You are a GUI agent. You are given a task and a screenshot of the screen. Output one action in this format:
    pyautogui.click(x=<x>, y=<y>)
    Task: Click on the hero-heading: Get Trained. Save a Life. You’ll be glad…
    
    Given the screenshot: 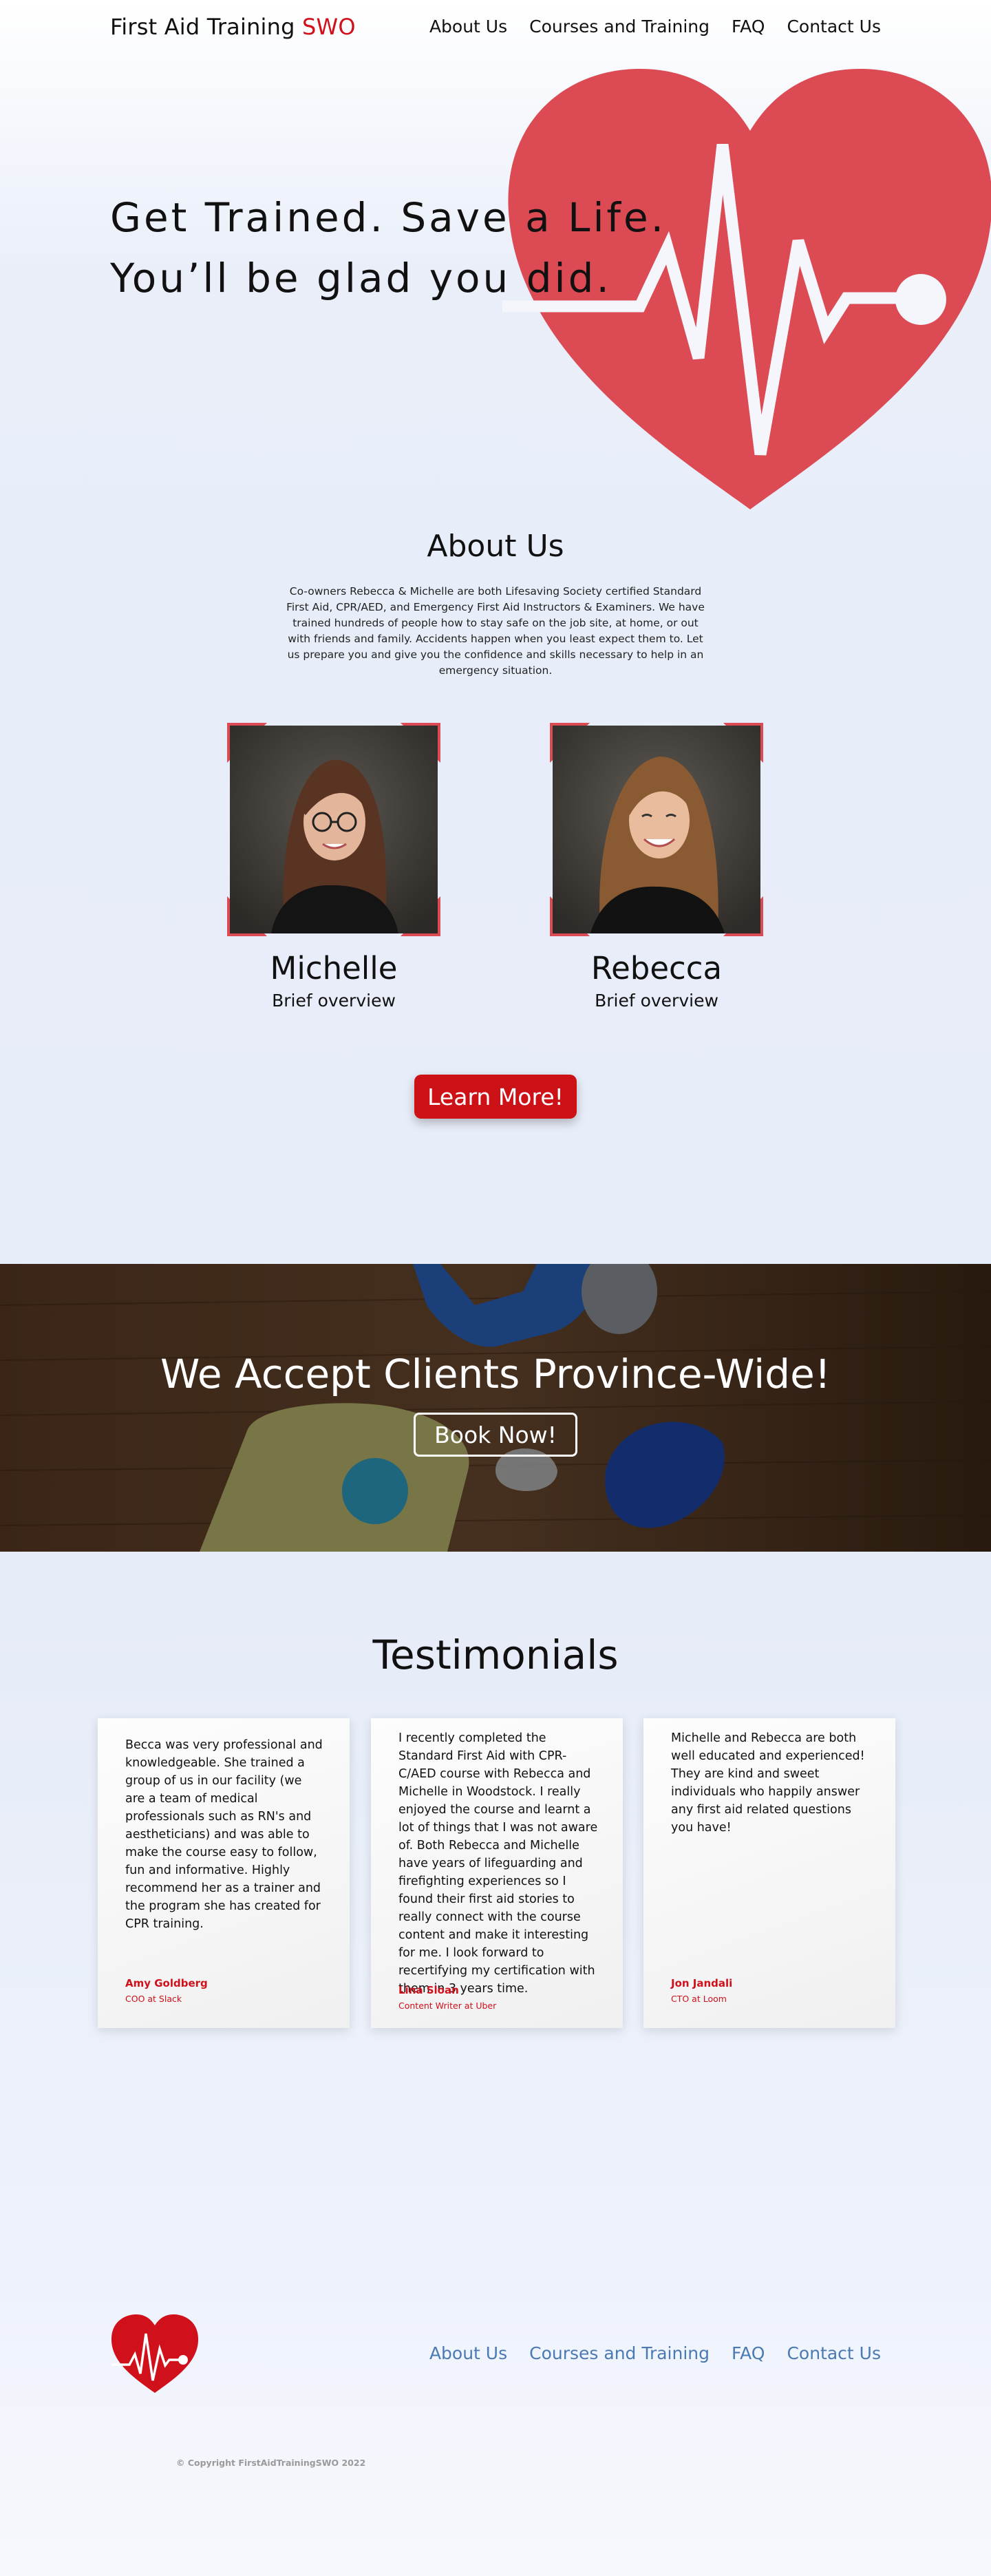 What is the action you would take?
    pyautogui.click(x=419, y=248)
    